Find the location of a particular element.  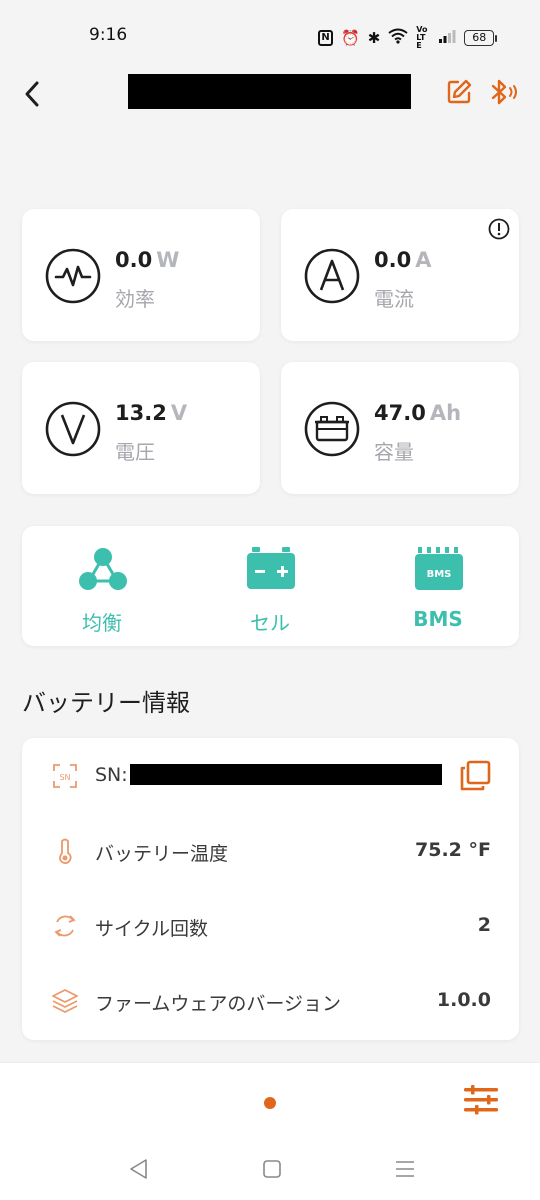

settings-menu-button is located at coordinates (481, 1100).